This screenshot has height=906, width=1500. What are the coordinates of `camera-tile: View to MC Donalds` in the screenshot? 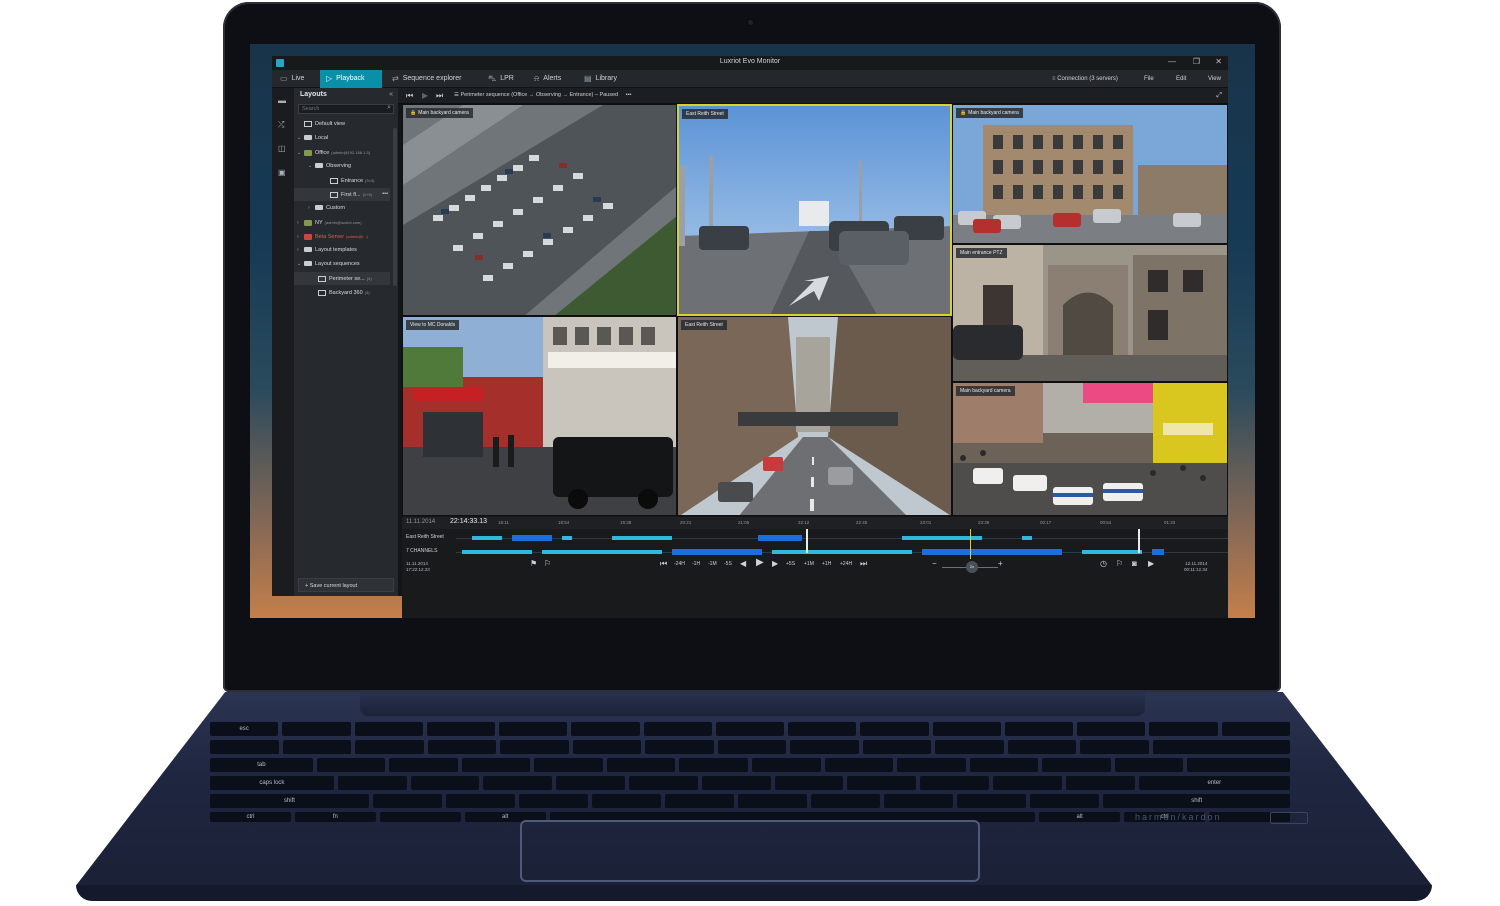 It's located at (539, 416).